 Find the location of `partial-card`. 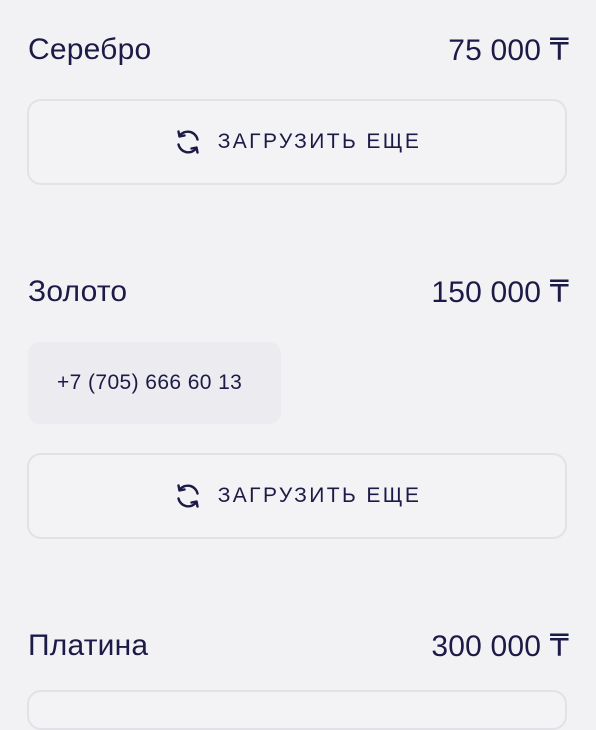

partial-card is located at coordinates (297, 710).